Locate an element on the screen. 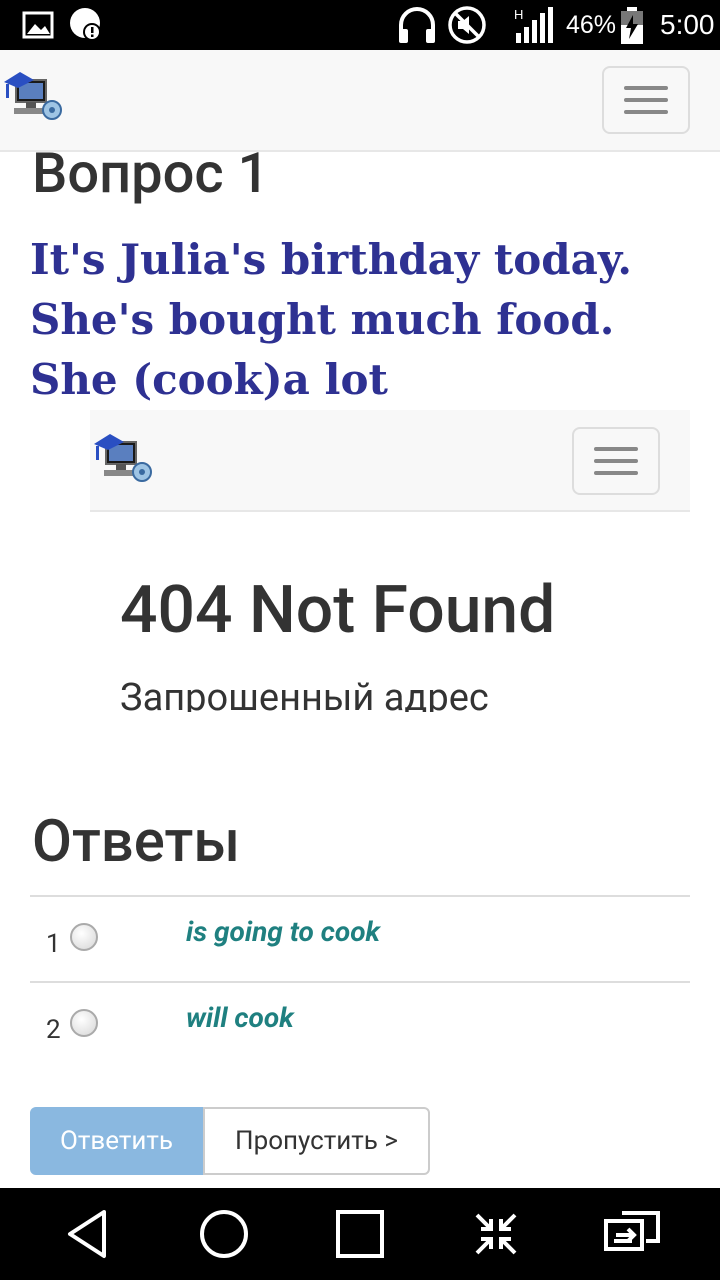 The width and height of the screenshot is (720, 1280). answer-number: 1 is located at coordinates (53, 944).